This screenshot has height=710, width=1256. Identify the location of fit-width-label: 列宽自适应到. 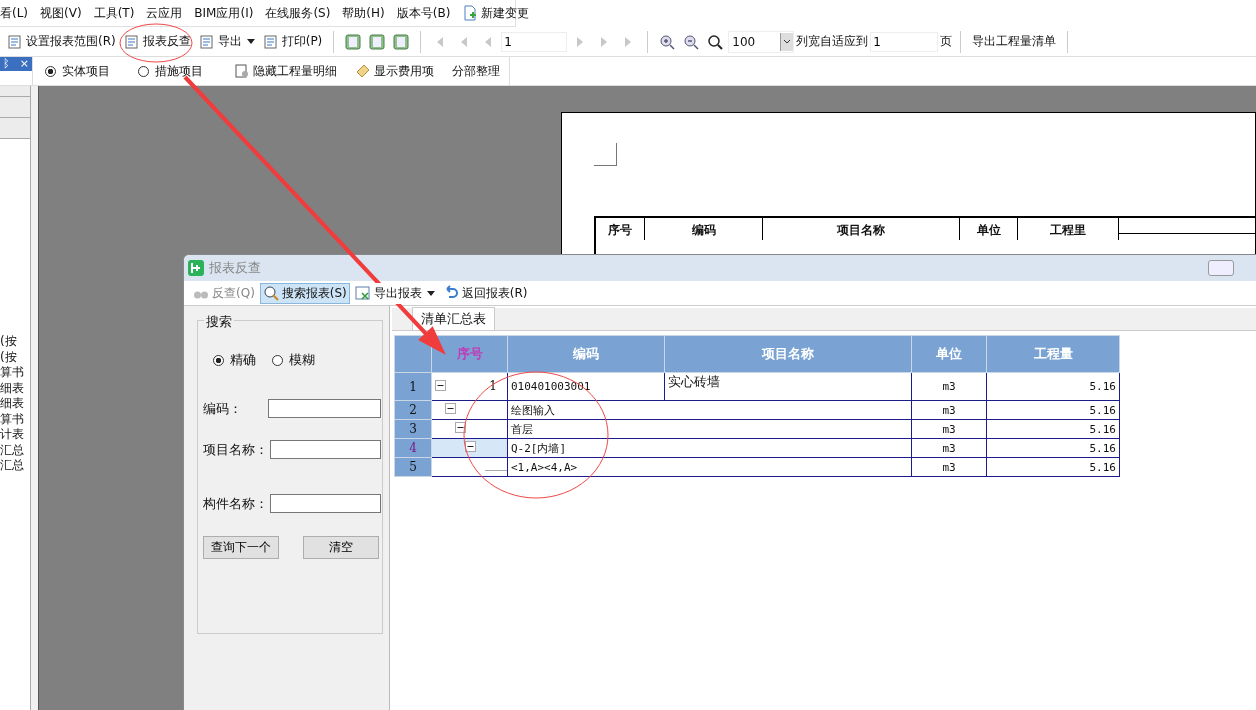
(832, 41).